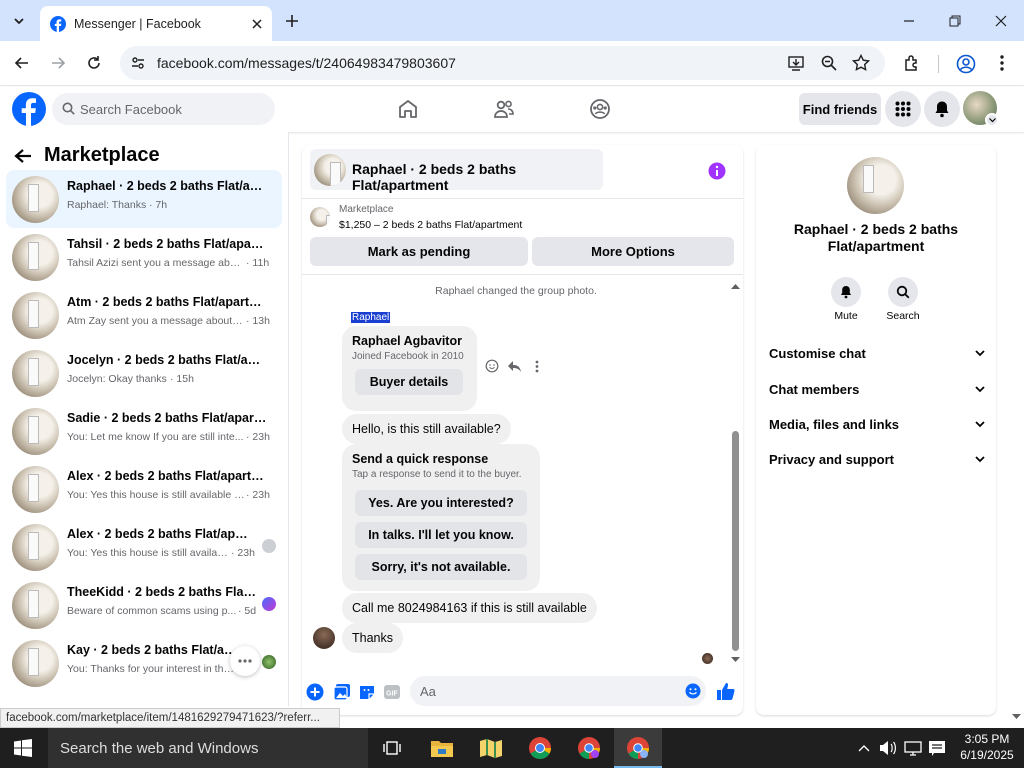 The image size is (1024, 768). Describe the element at coordinates (725, 691) in the screenshot. I see `like-thumb-icon` at that location.